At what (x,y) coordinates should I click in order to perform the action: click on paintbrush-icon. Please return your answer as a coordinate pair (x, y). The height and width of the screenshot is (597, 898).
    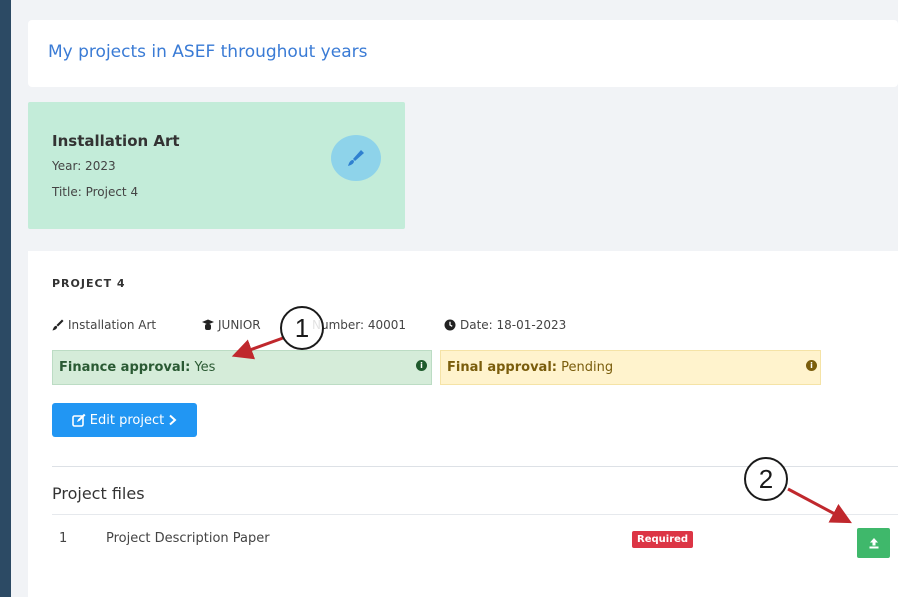
    Looking at the image, I should click on (356, 158).